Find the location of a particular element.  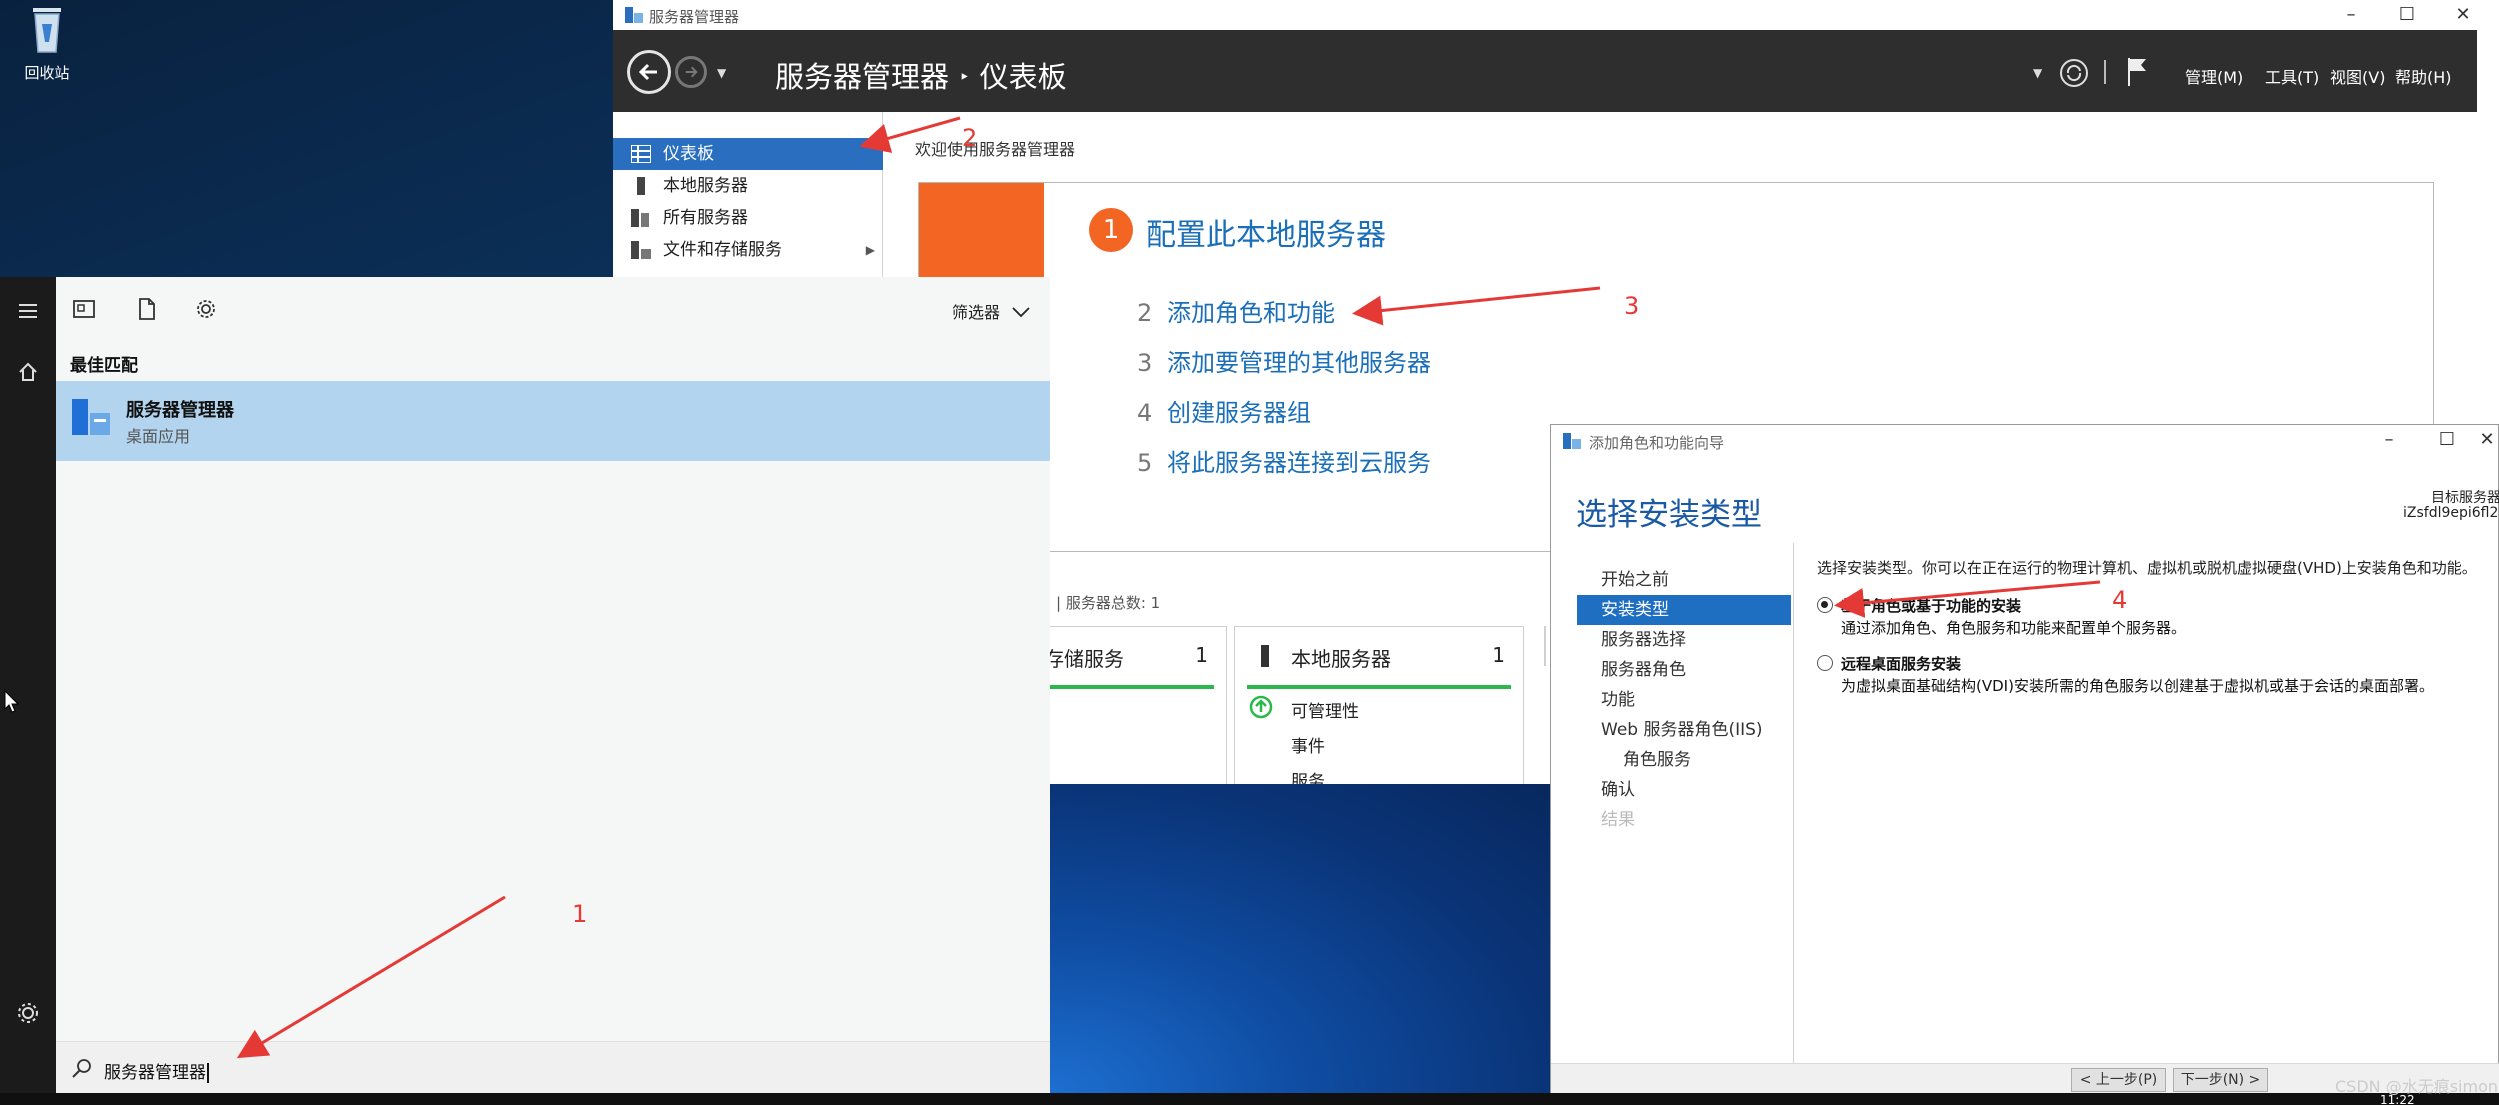

connect-cloud-link: 5 将此服务器连接到云服务 is located at coordinates (1284, 460).